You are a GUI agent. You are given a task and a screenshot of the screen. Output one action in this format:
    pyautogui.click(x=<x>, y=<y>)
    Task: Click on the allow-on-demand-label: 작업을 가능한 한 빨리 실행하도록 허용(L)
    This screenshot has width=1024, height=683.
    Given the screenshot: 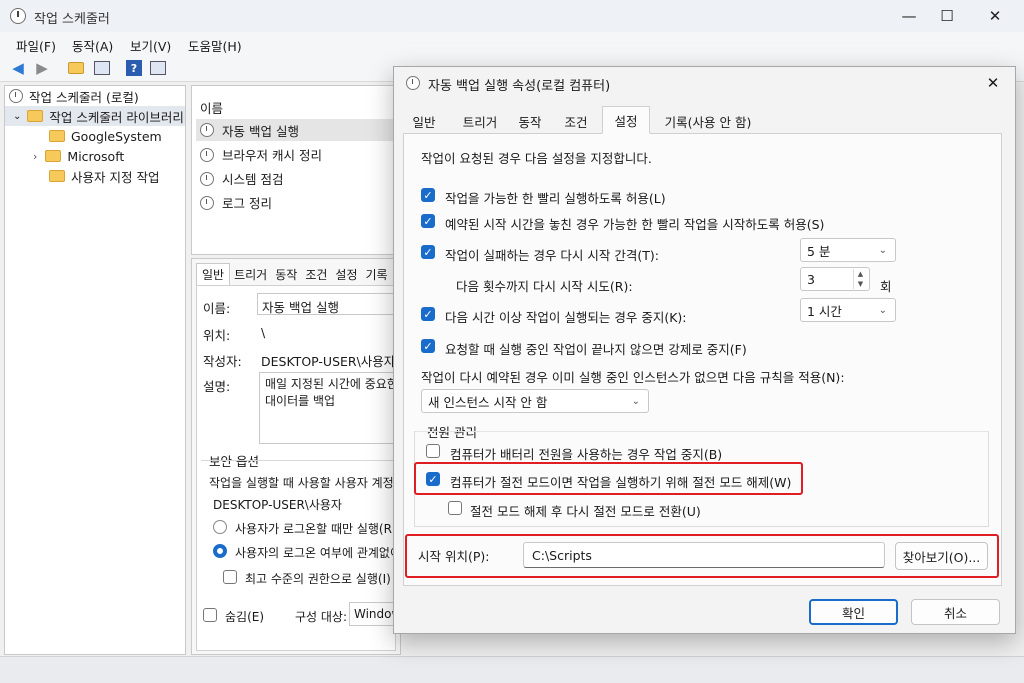 What is the action you would take?
    pyautogui.click(x=555, y=197)
    